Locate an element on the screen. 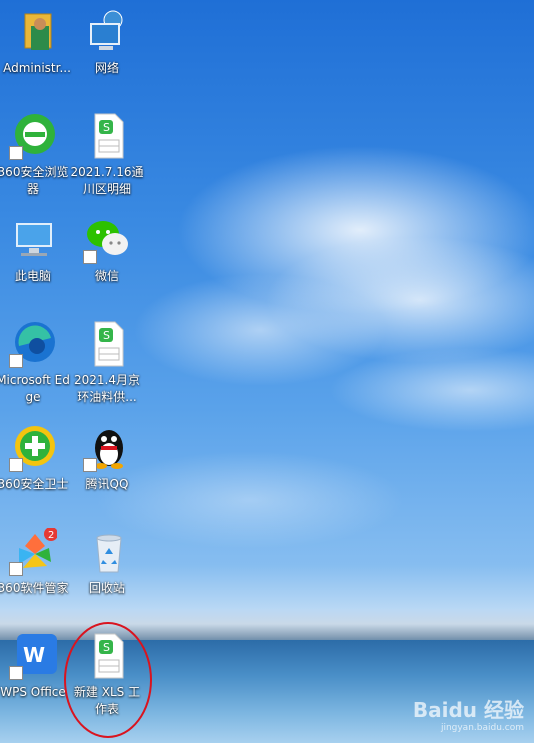 Image resolution: width=534 pixels, height=743 pixels. desktop-icon-xls-file: S 2021.7.16通川区明细 is located at coordinates (107, 155).